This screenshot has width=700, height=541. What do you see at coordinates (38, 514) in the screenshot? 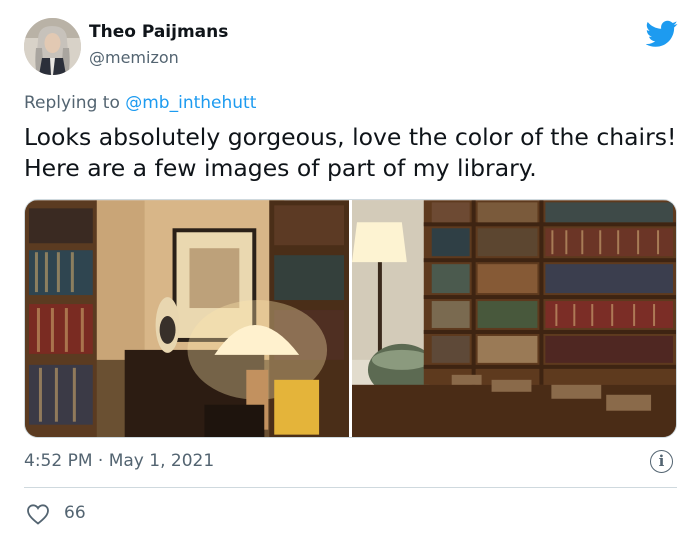
I see `heart-icon` at bounding box center [38, 514].